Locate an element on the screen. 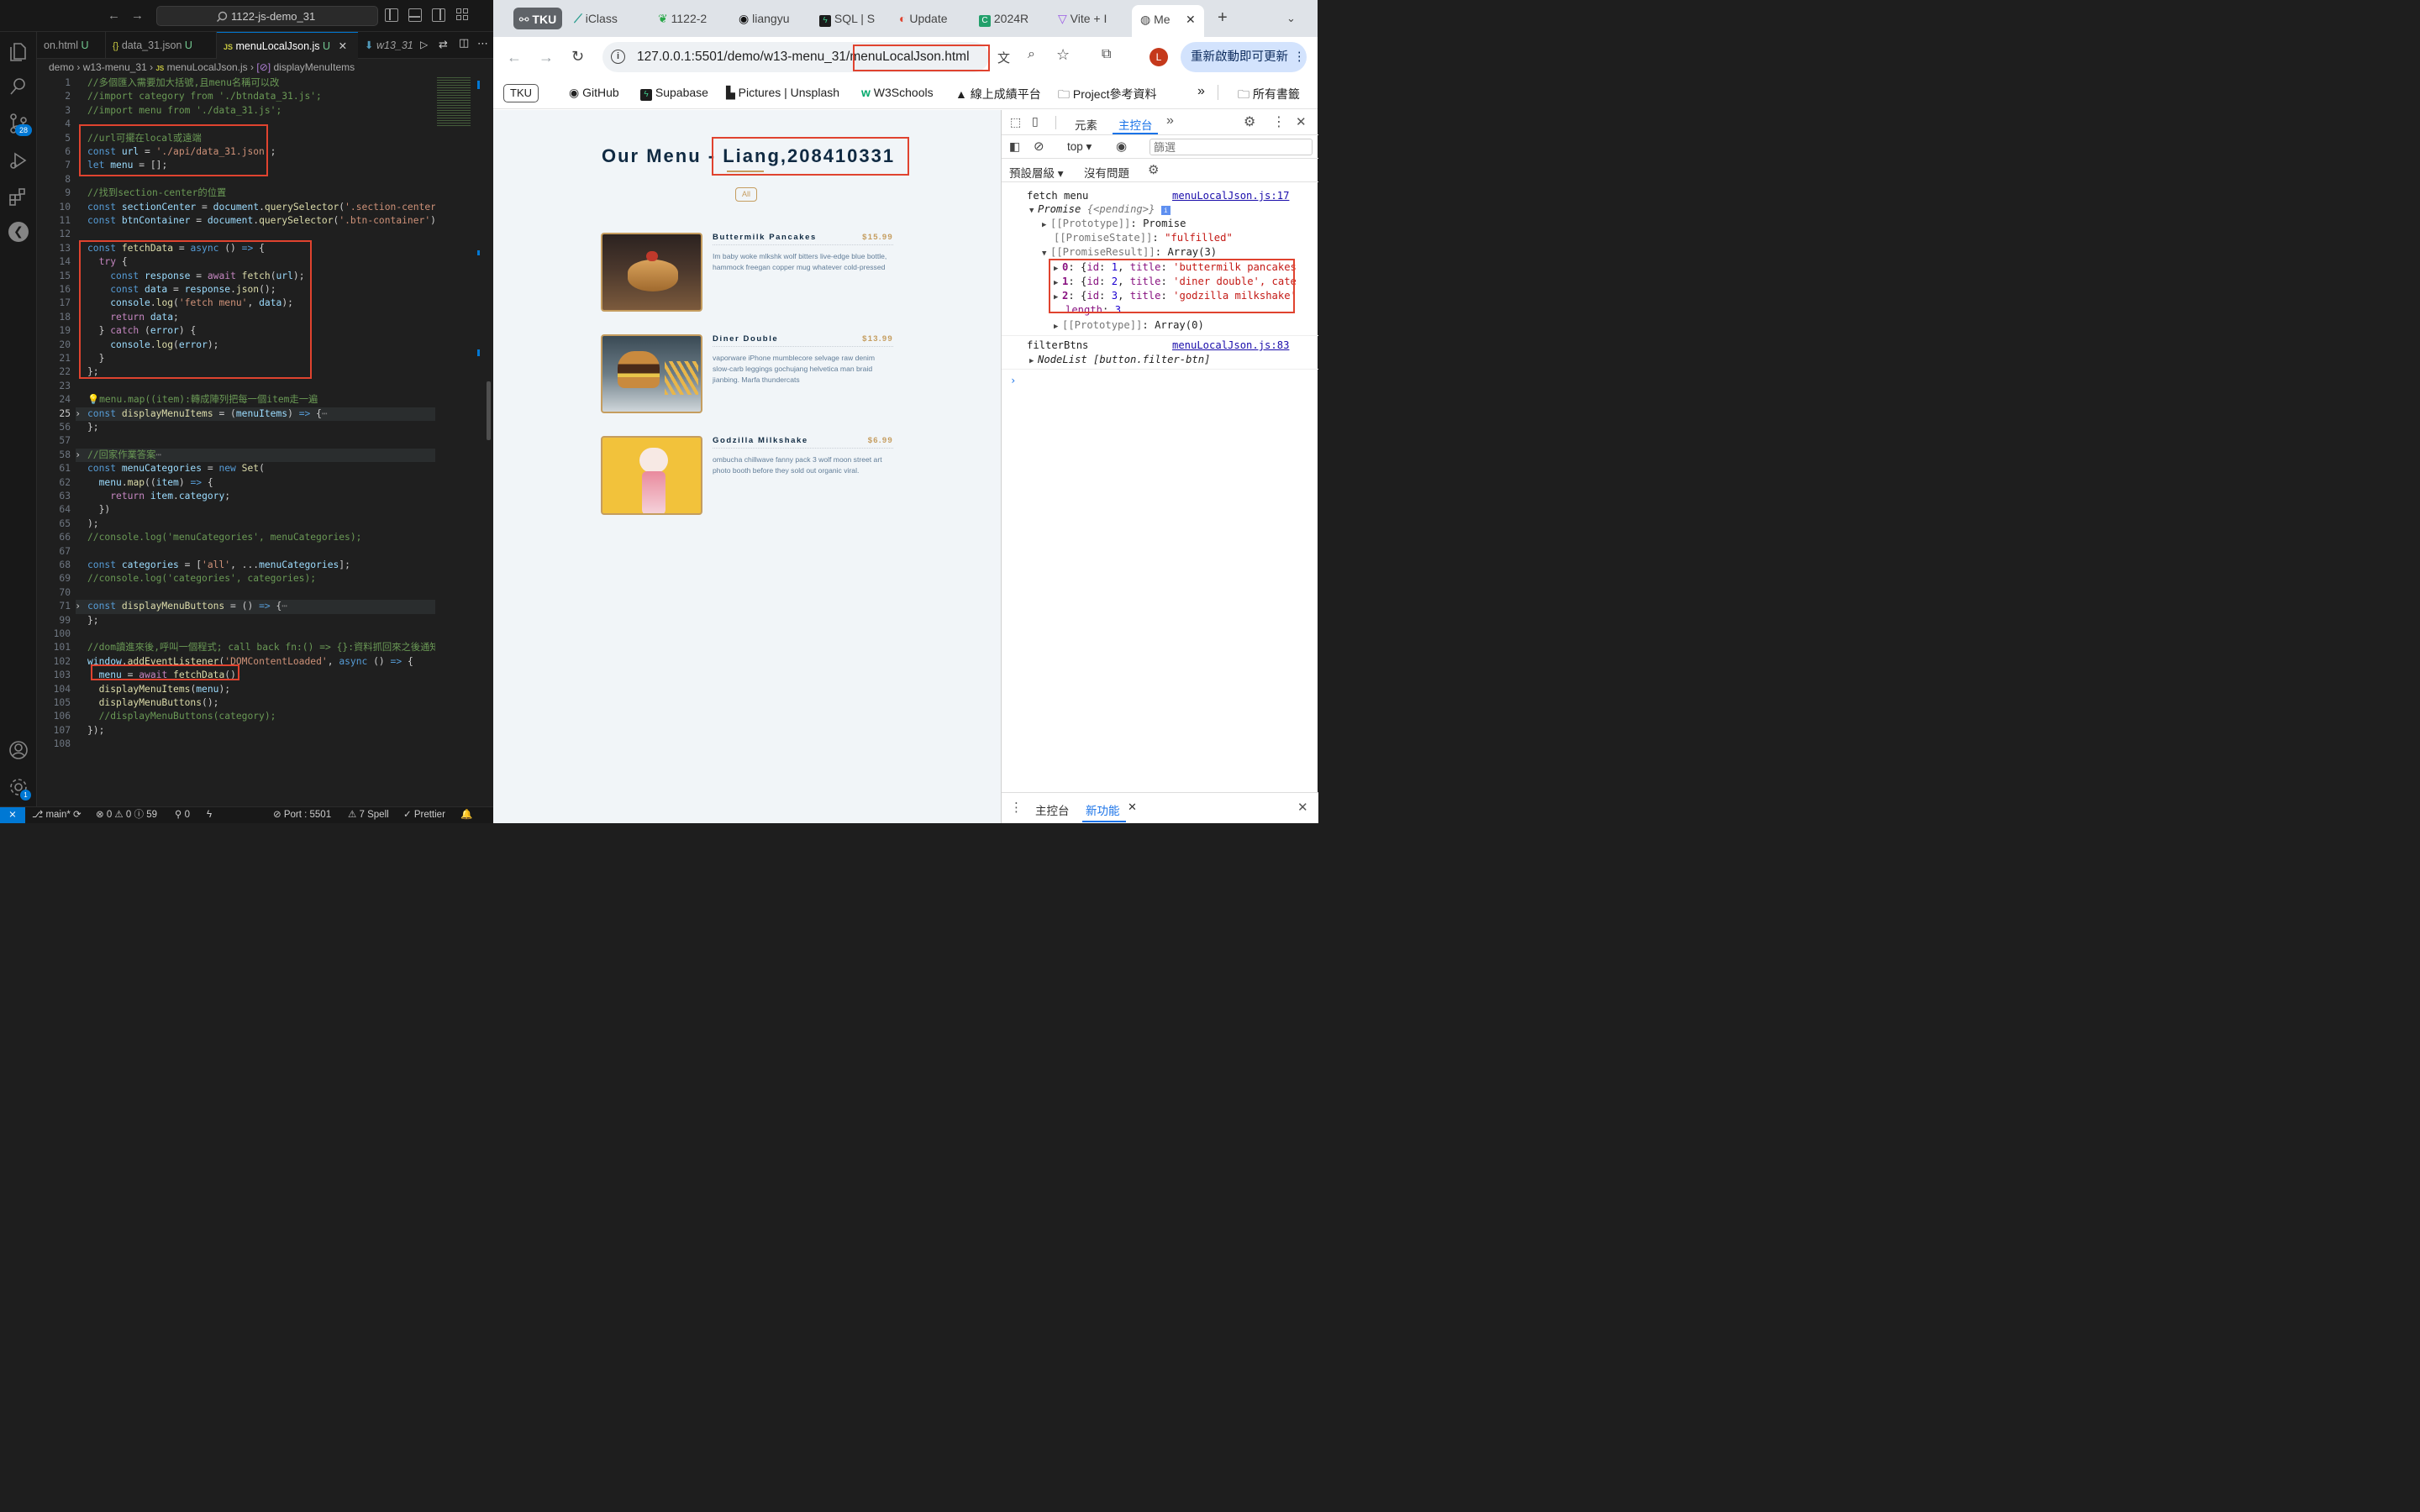 The height and width of the screenshot is (1512, 2420). new-tab-icon: + is located at coordinates (1223, 18).